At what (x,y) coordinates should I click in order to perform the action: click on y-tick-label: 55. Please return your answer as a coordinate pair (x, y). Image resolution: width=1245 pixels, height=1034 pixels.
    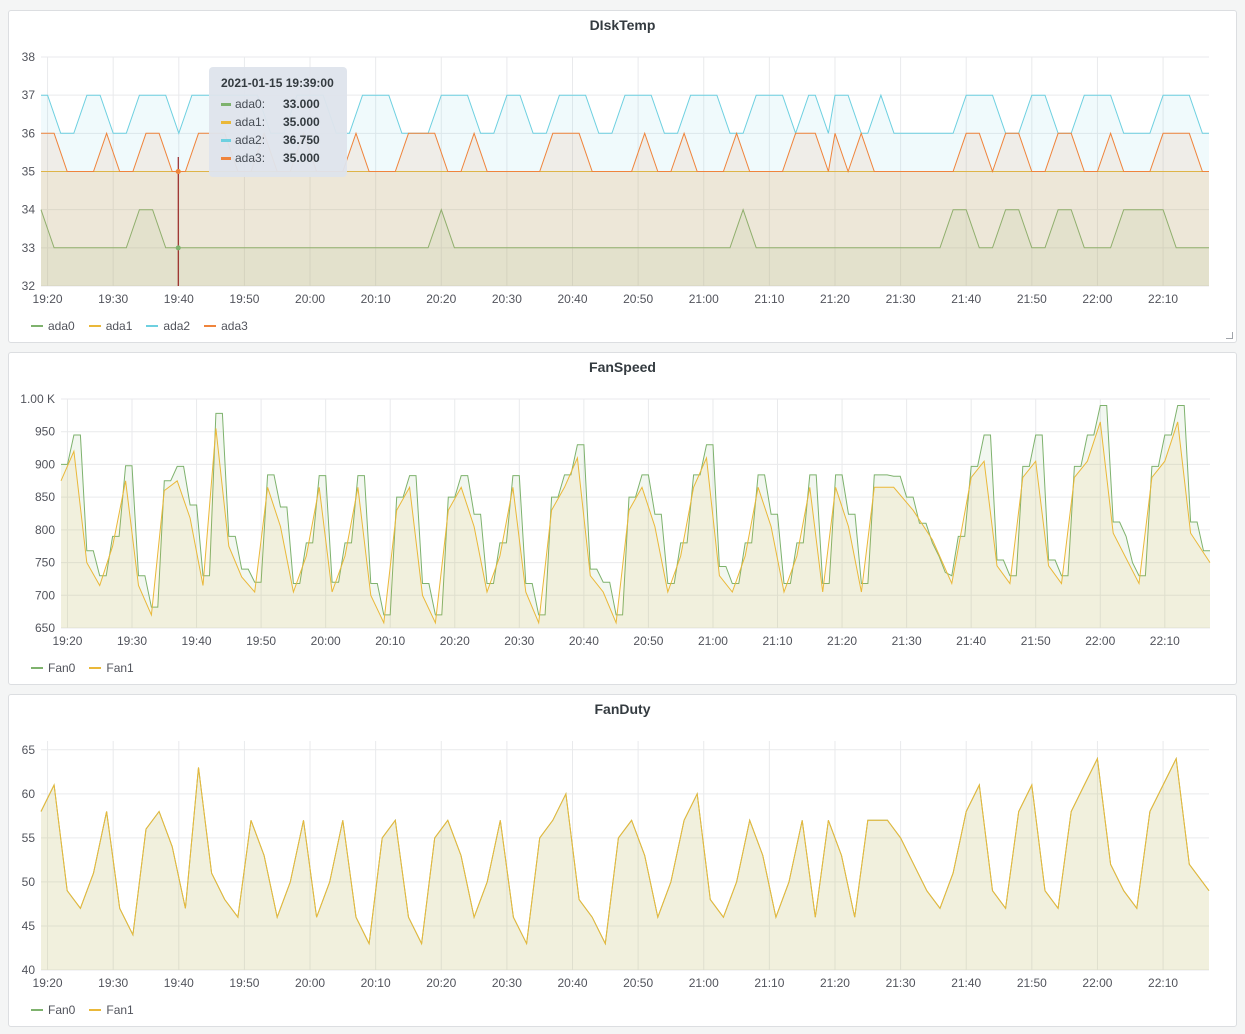
    Looking at the image, I should click on (29, 838).